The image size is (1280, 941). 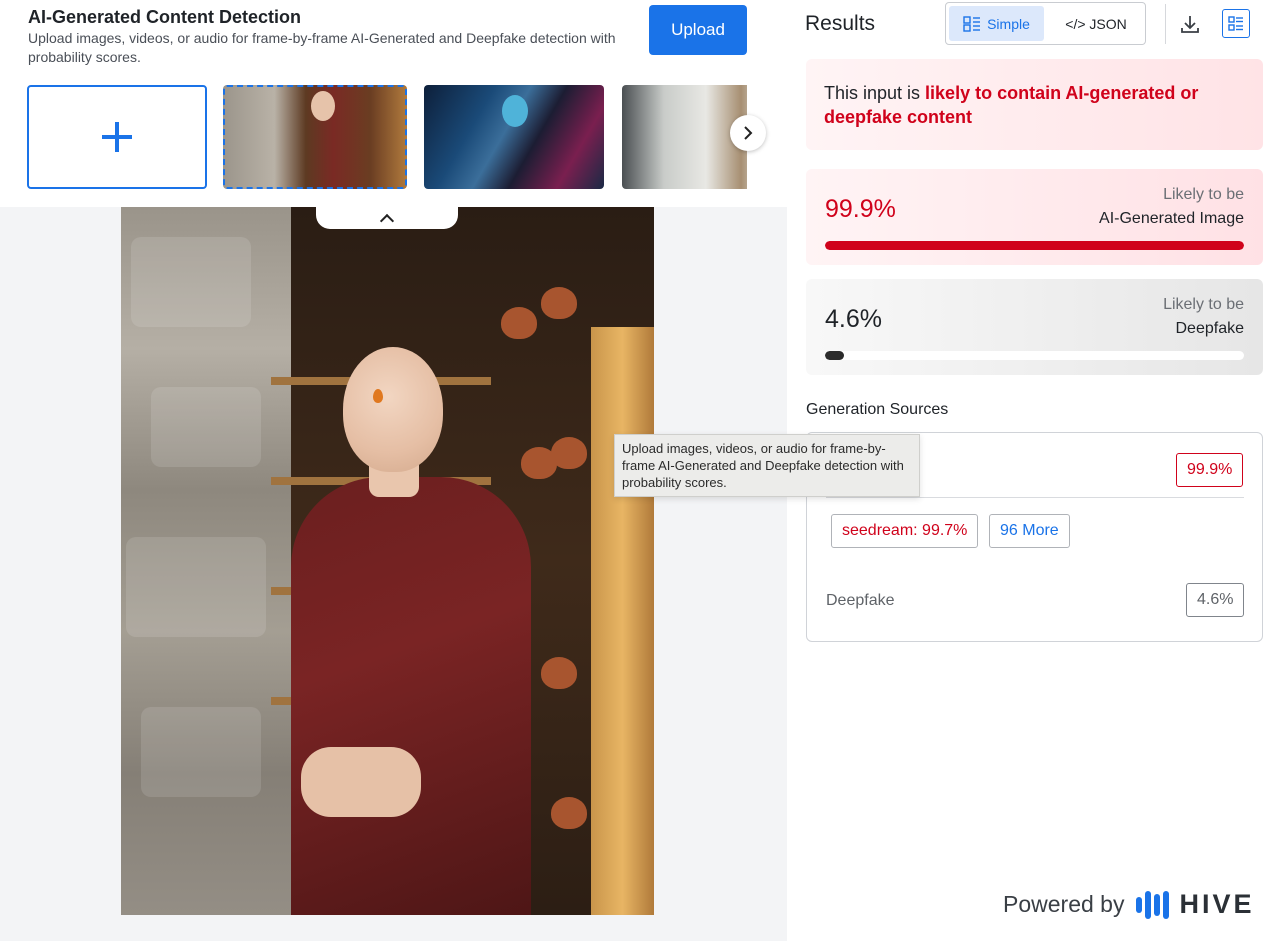 I want to click on tab-simple-label: Simple, so click(x=1008, y=23).